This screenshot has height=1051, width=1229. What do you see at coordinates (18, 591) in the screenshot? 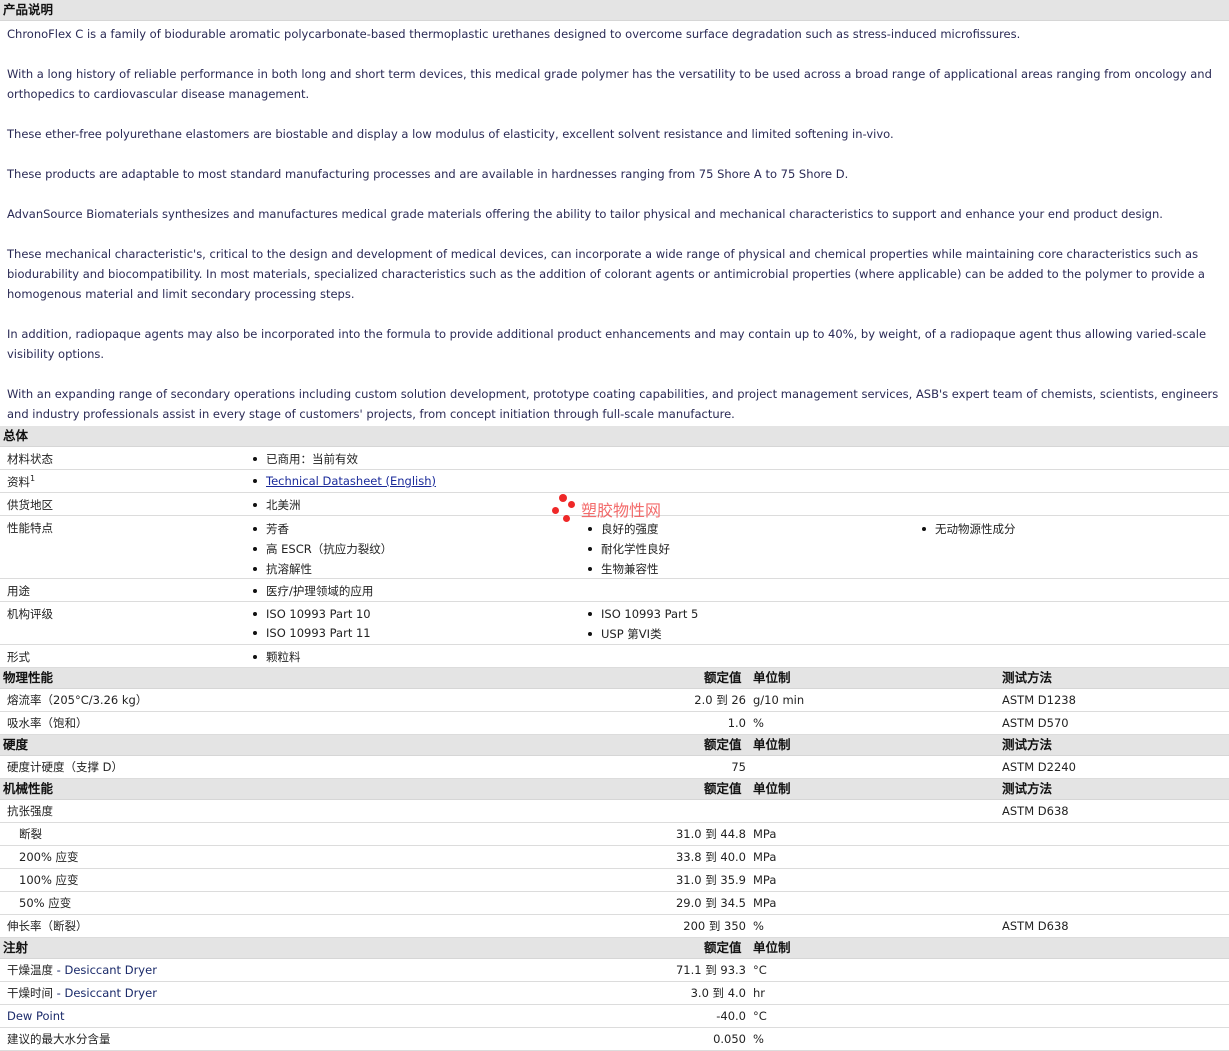
I see `row-label: 用途` at bounding box center [18, 591].